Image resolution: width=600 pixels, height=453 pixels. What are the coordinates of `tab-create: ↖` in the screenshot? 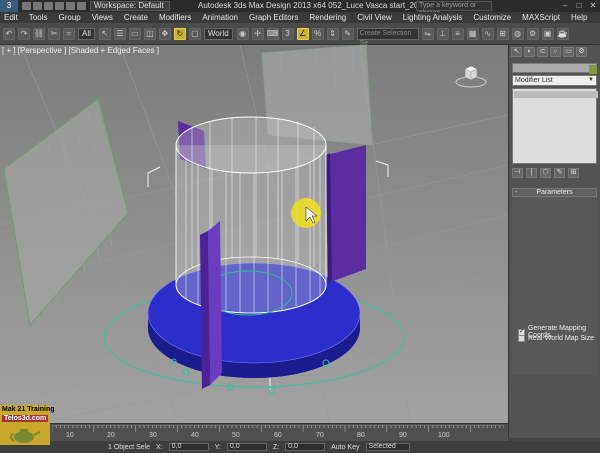 It's located at (516, 52).